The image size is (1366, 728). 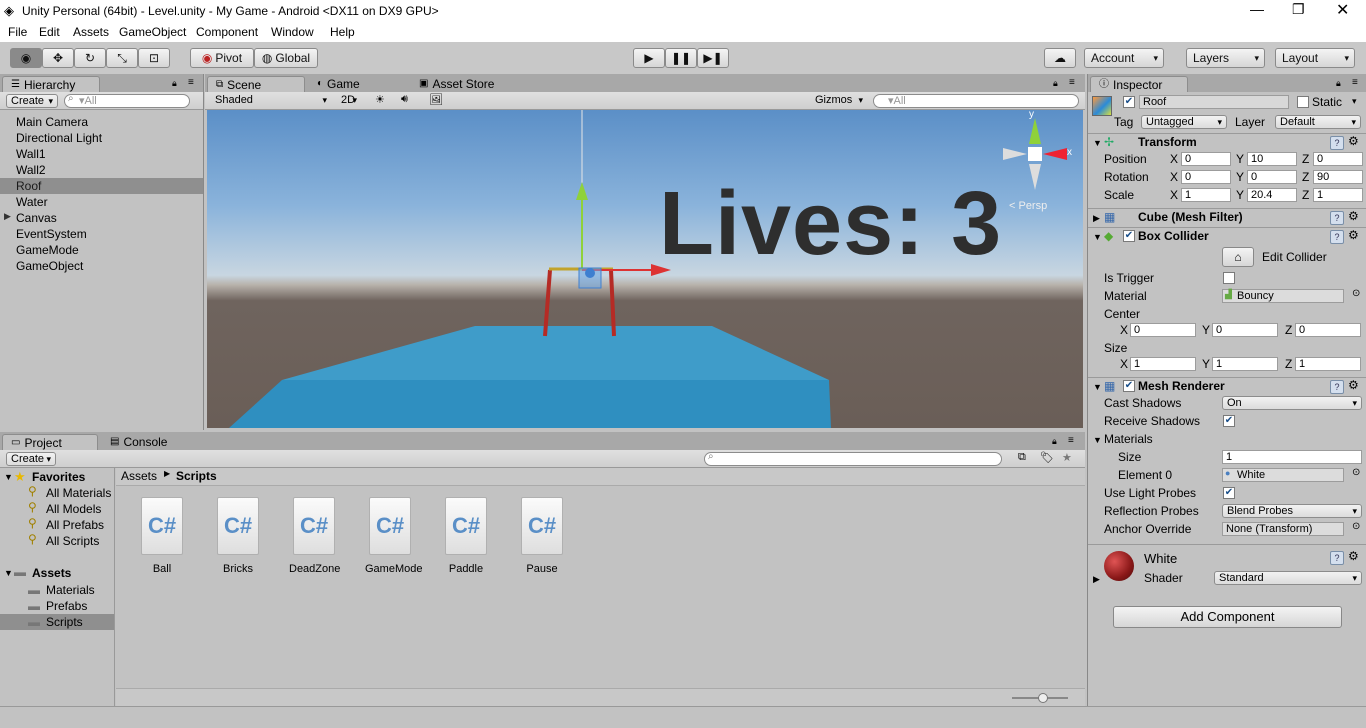 I want to click on reflection-probes-dropdown: Blend Probes, so click(x=1292, y=511).